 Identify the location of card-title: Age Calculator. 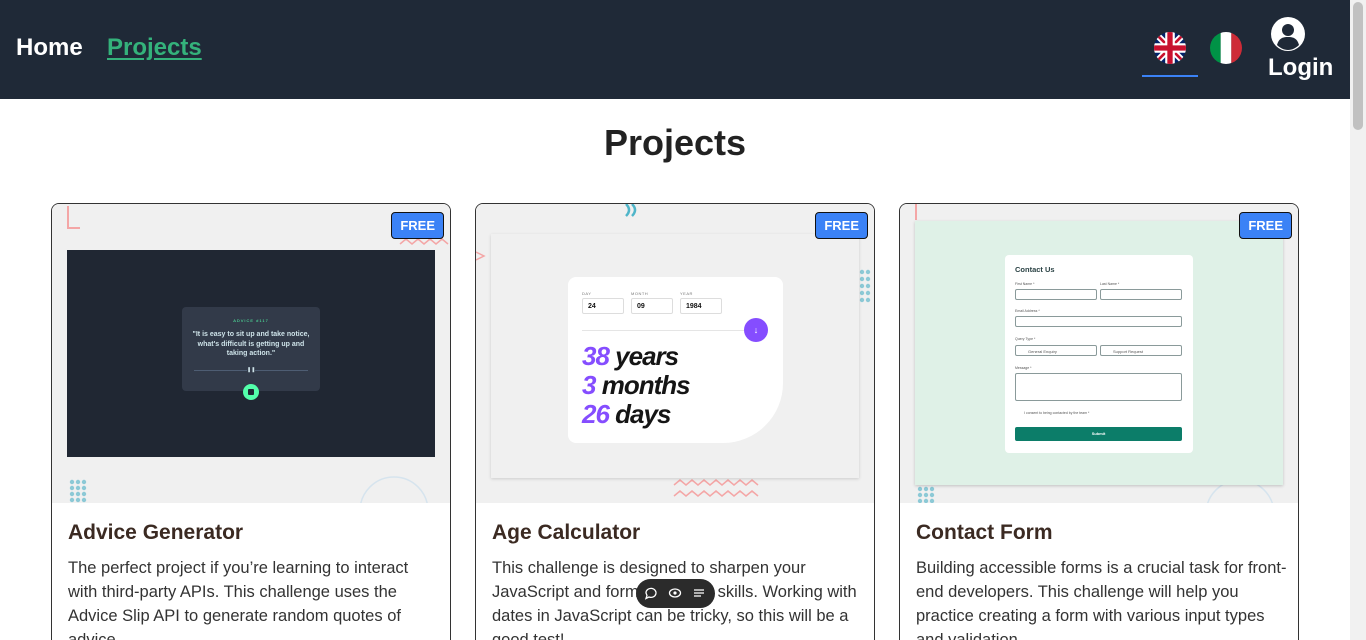
(566, 532).